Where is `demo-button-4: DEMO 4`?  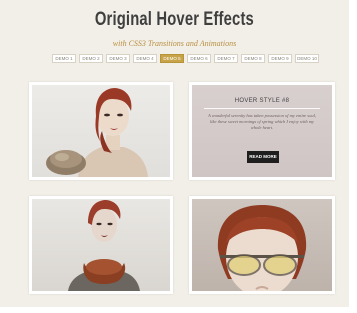 demo-button-4: DEMO 4 is located at coordinates (145, 58).